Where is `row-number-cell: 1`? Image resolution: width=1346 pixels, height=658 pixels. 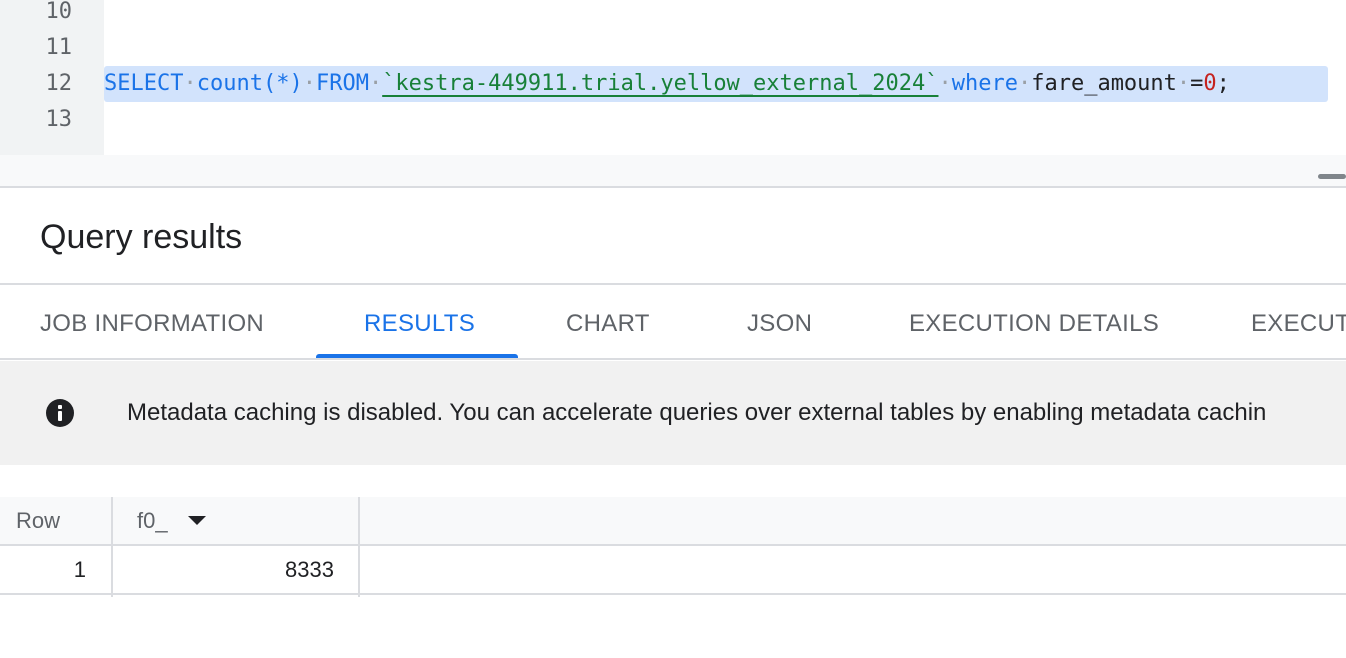
row-number-cell: 1 is located at coordinates (79, 569).